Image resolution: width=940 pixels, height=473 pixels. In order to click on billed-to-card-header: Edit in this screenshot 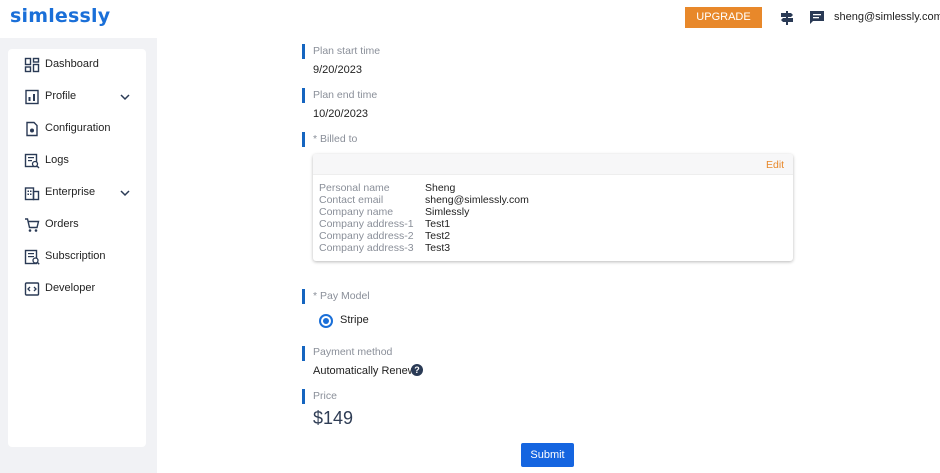, I will do `click(553, 164)`.